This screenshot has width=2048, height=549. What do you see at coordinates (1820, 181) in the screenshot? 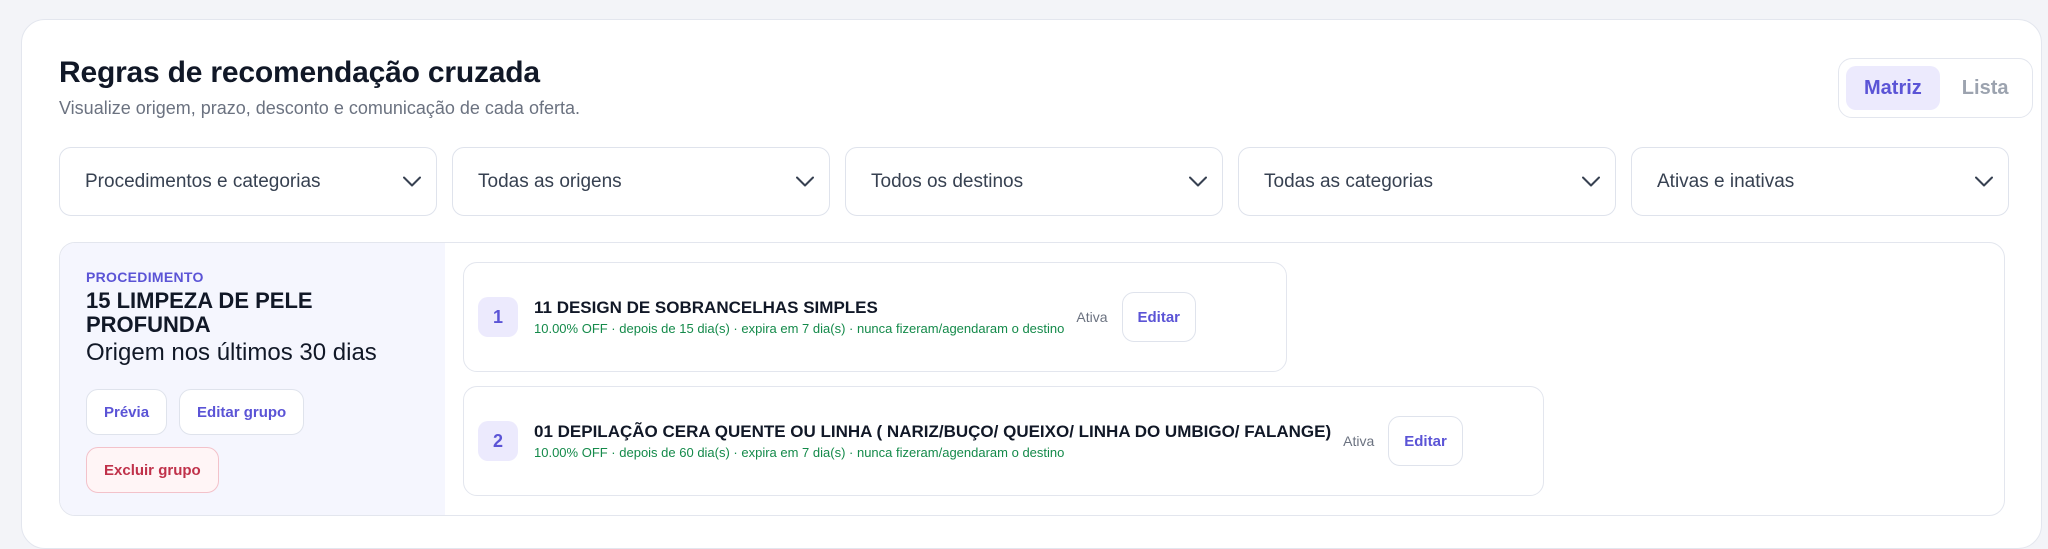
I see `filter-status-select: Ativas e inativas` at bounding box center [1820, 181].